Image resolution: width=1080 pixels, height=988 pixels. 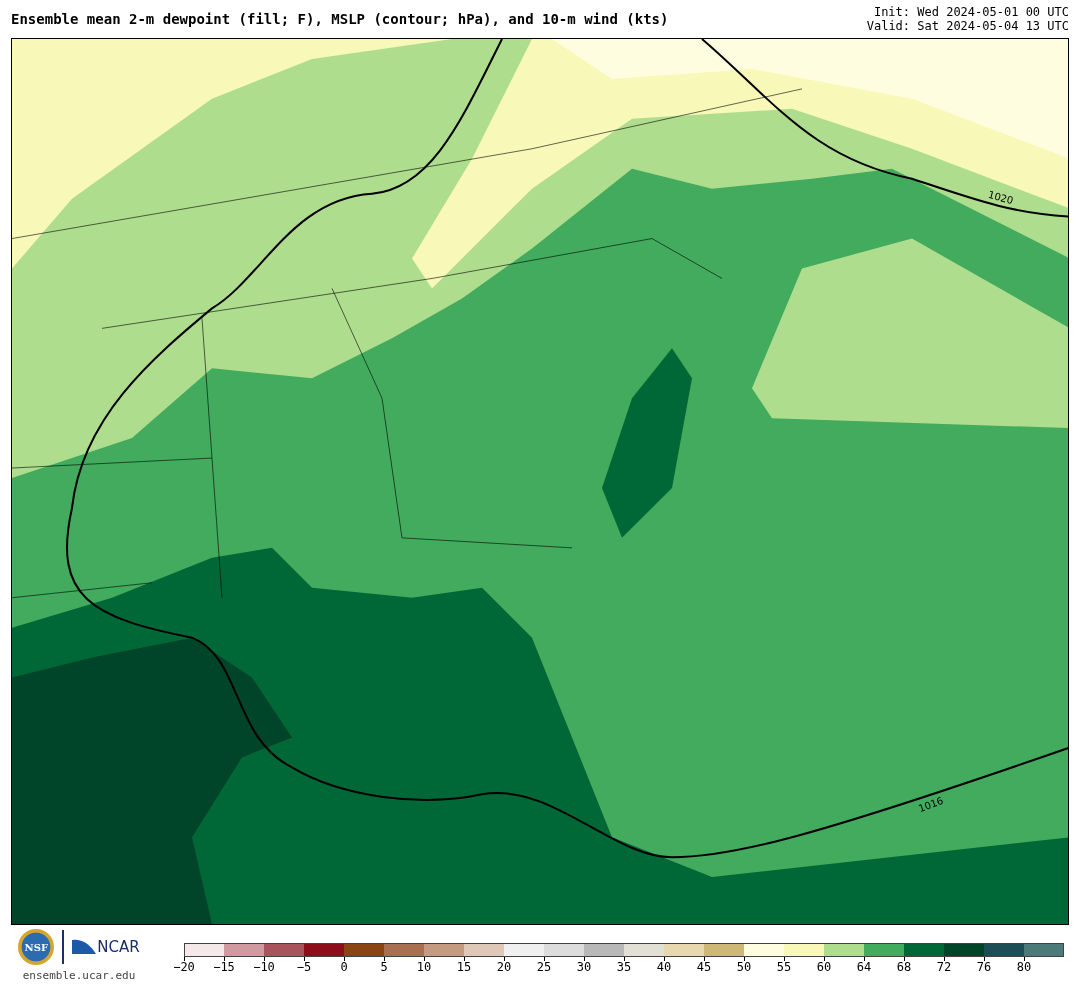 What do you see at coordinates (224, 967) in the screenshot?
I see `tick-label: −15` at bounding box center [224, 967].